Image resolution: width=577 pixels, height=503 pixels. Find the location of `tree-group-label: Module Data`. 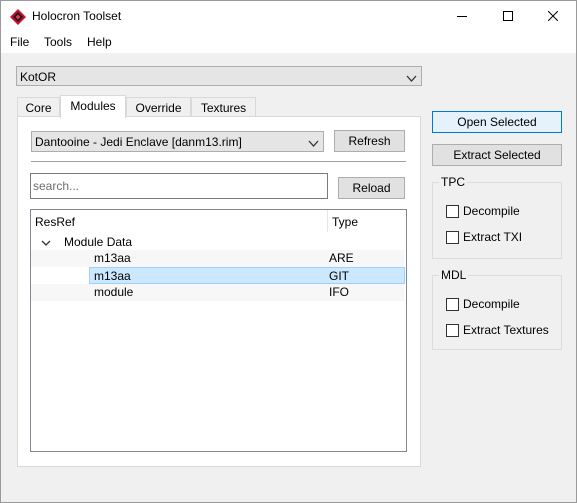

tree-group-label: Module Data is located at coordinates (98, 242).